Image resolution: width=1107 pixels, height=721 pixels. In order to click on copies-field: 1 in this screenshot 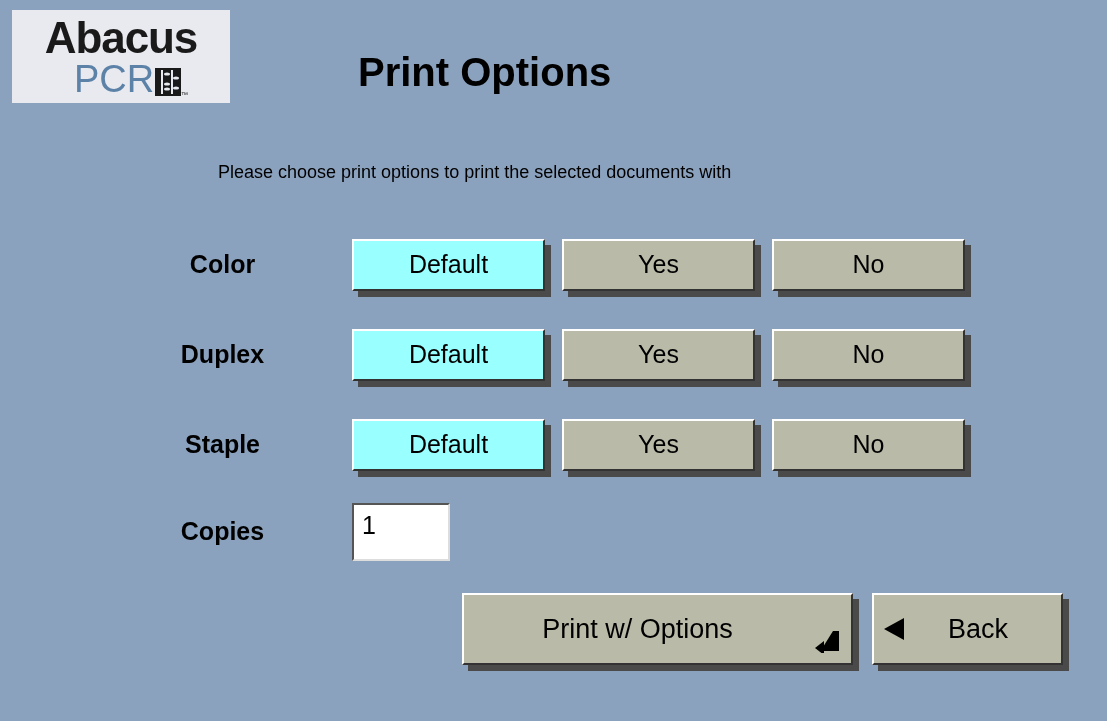, I will do `click(401, 532)`.